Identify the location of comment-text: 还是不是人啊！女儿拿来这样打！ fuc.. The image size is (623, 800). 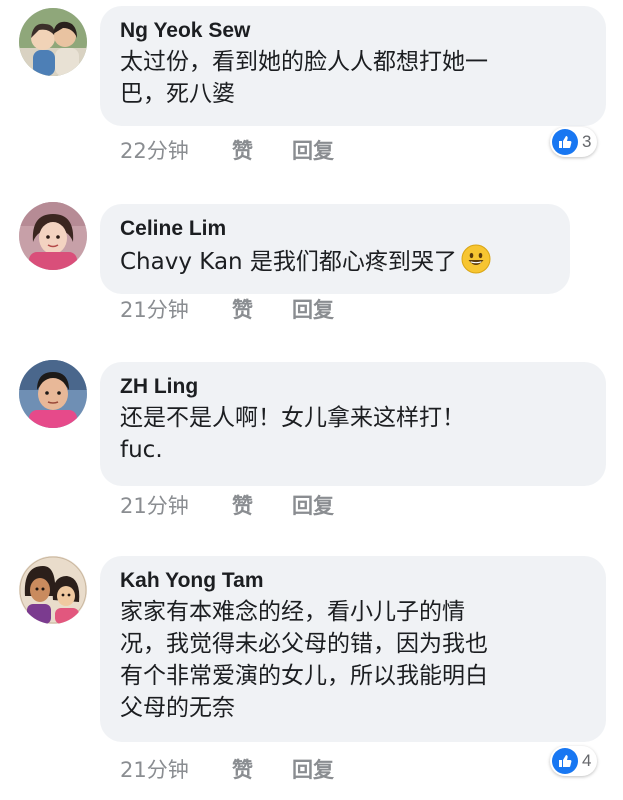
(292, 434).